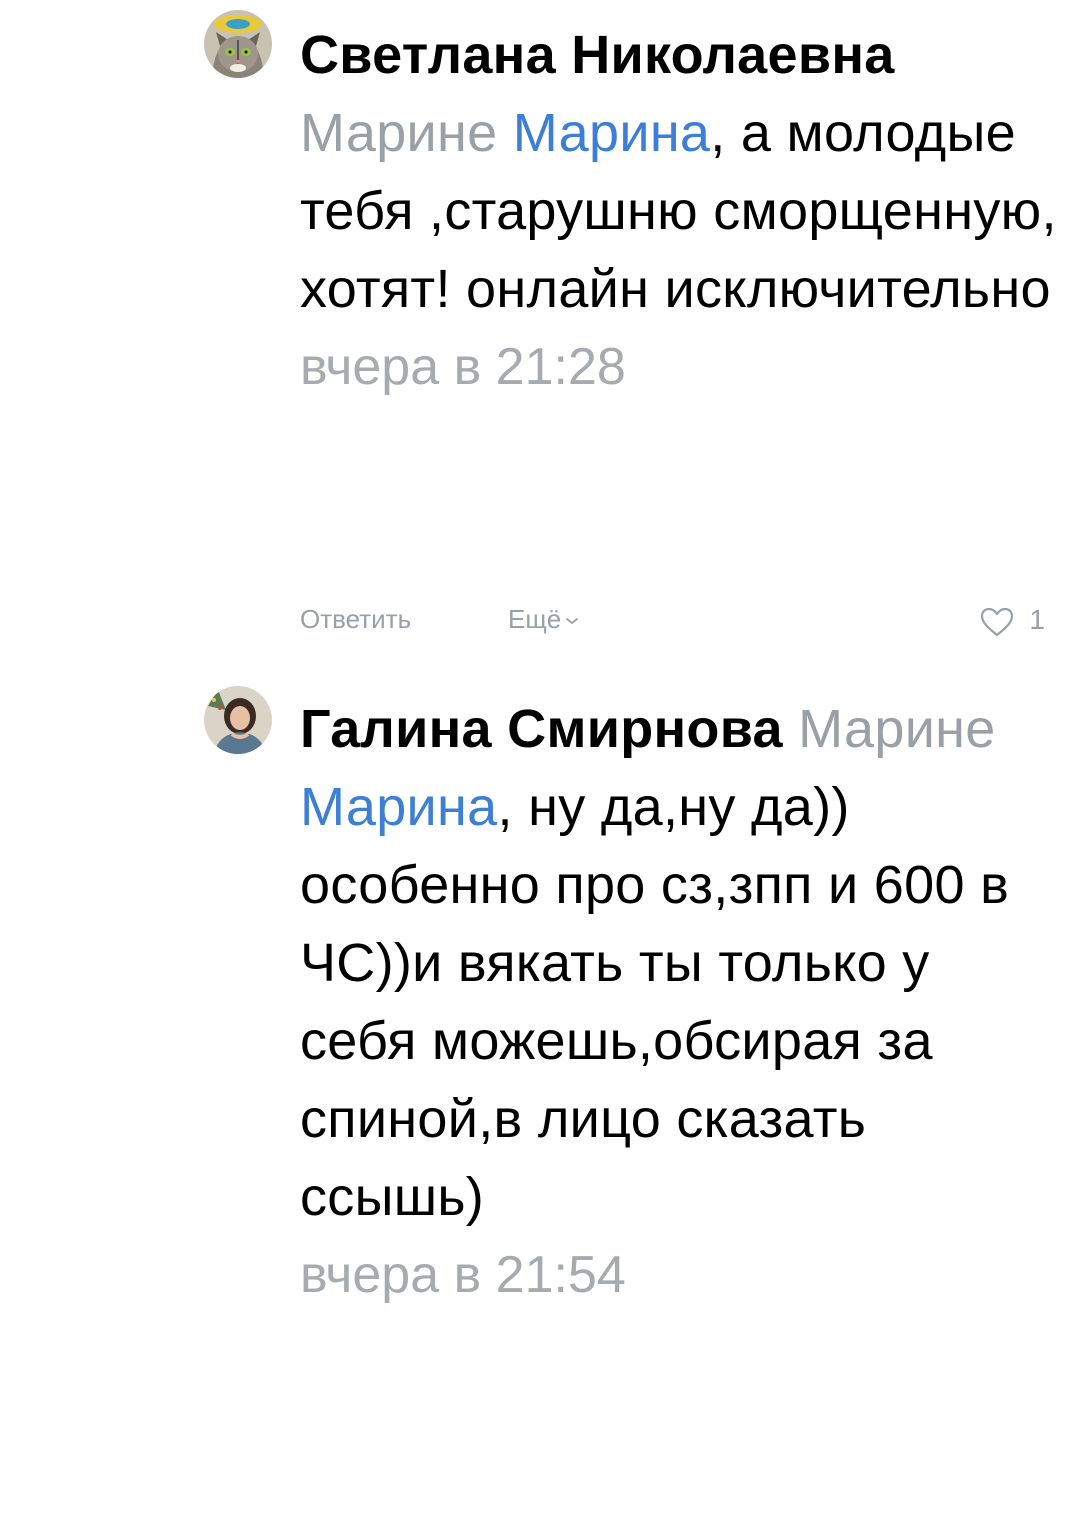  What do you see at coordinates (541, 729) in the screenshot?
I see `author-name: Галина Смирнова` at bounding box center [541, 729].